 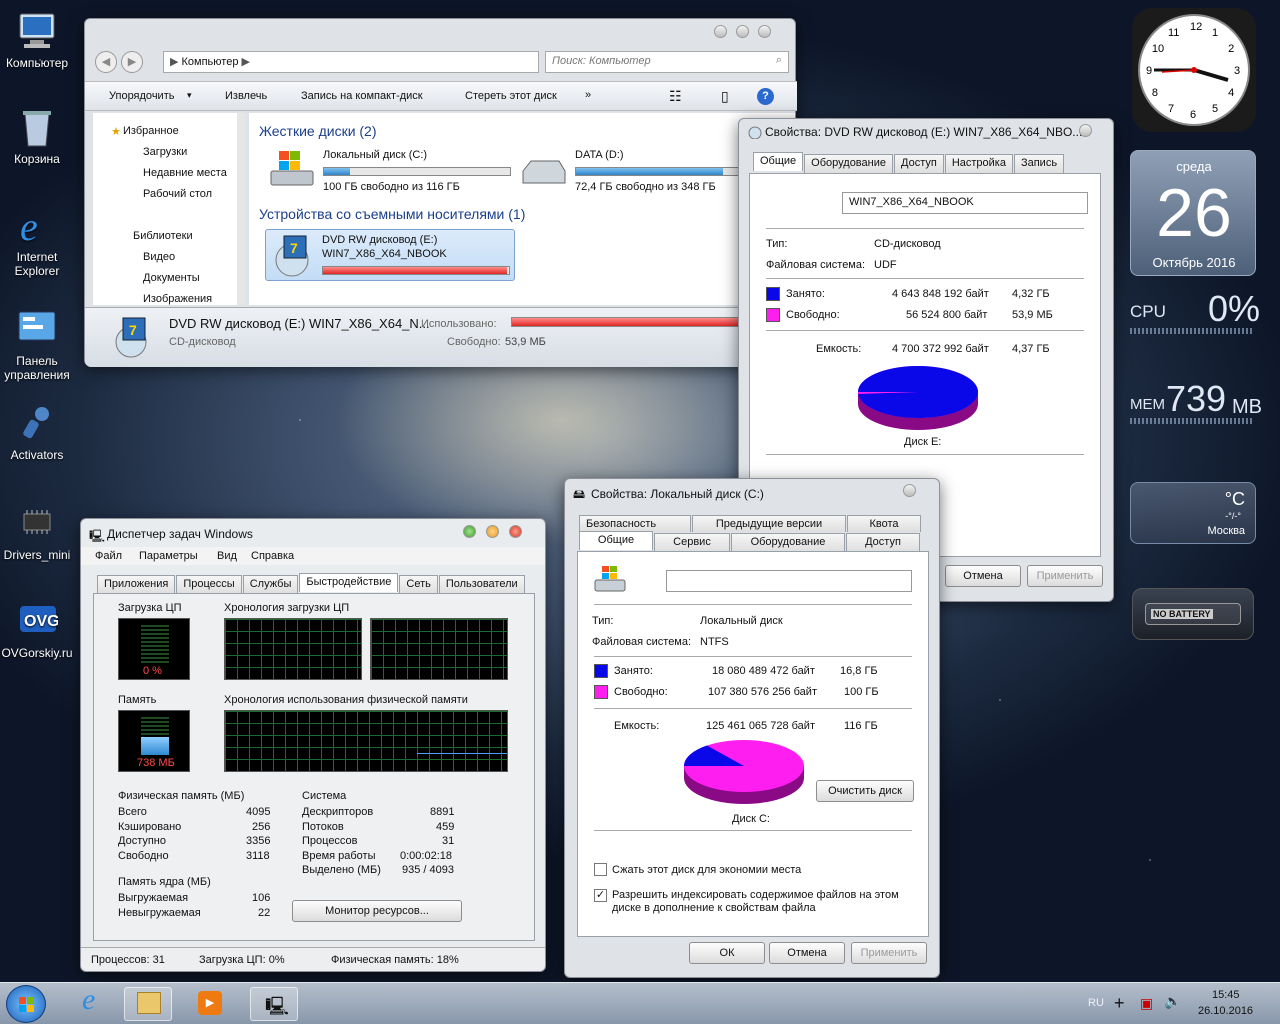 I want to click on taskbar-media-button: ▶, so click(x=210, y=1004).